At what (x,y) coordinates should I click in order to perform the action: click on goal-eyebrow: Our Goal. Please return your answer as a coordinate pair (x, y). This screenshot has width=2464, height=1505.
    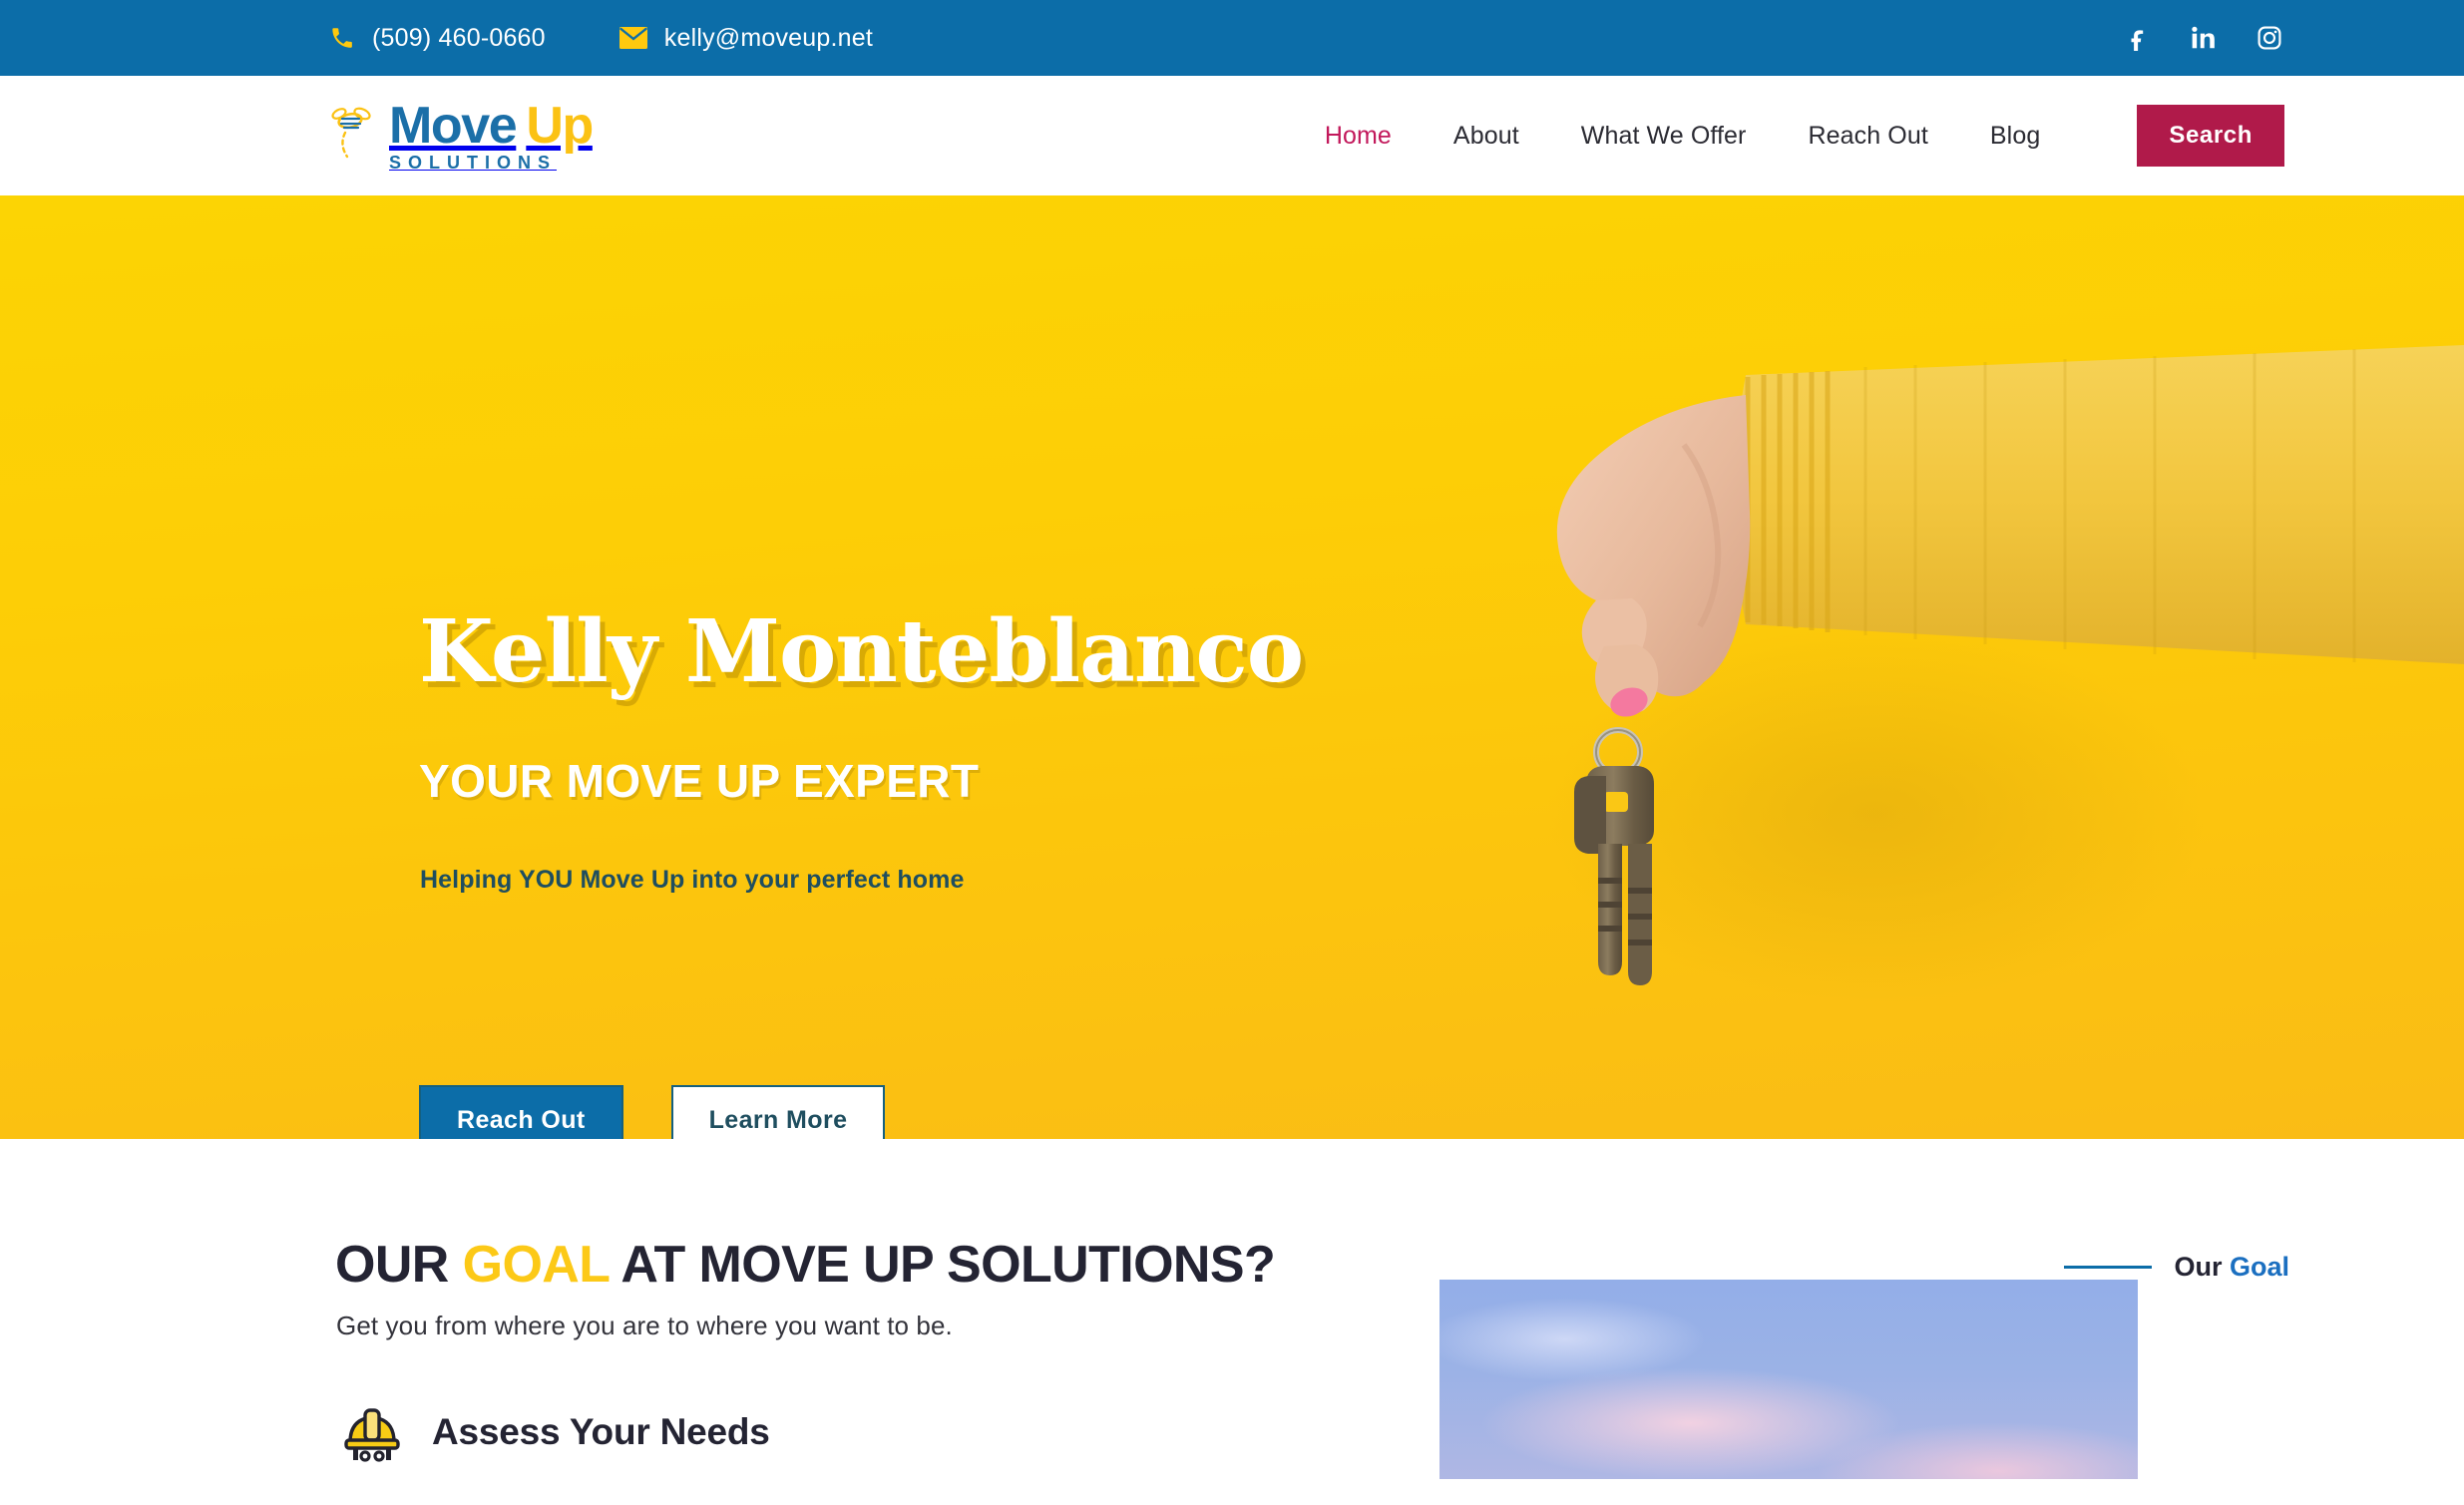
    Looking at the image, I should click on (2176, 1267).